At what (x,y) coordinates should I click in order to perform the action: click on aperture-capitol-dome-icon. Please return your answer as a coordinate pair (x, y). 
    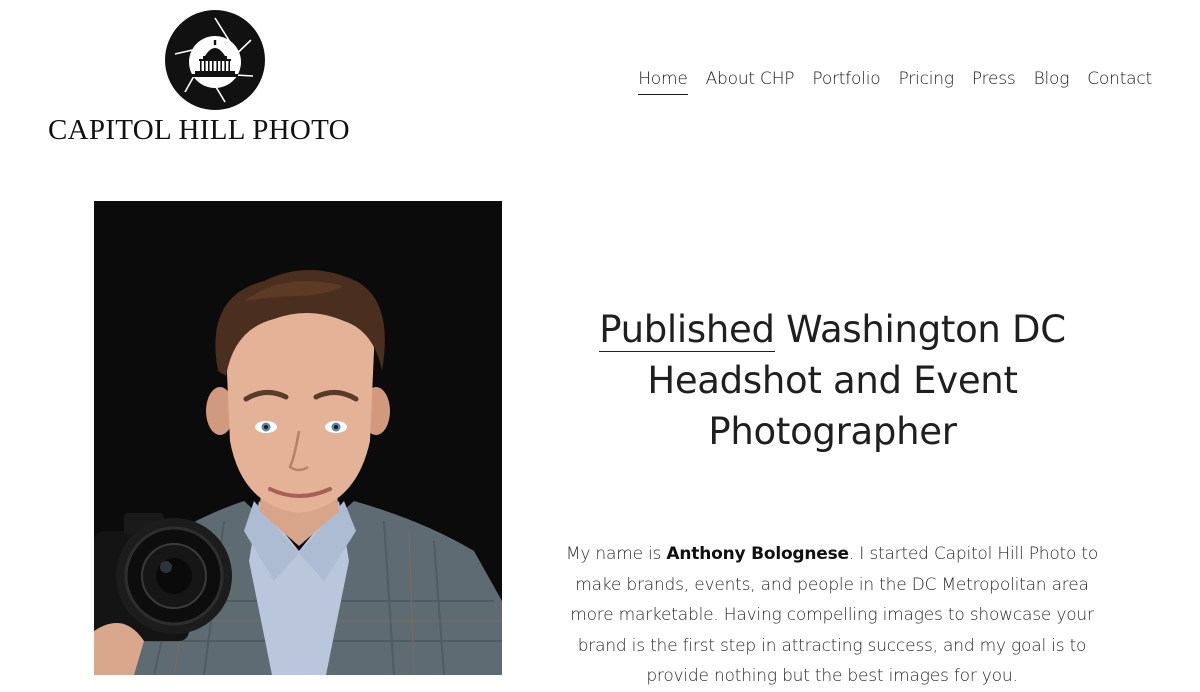
    Looking at the image, I should click on (215, 60).